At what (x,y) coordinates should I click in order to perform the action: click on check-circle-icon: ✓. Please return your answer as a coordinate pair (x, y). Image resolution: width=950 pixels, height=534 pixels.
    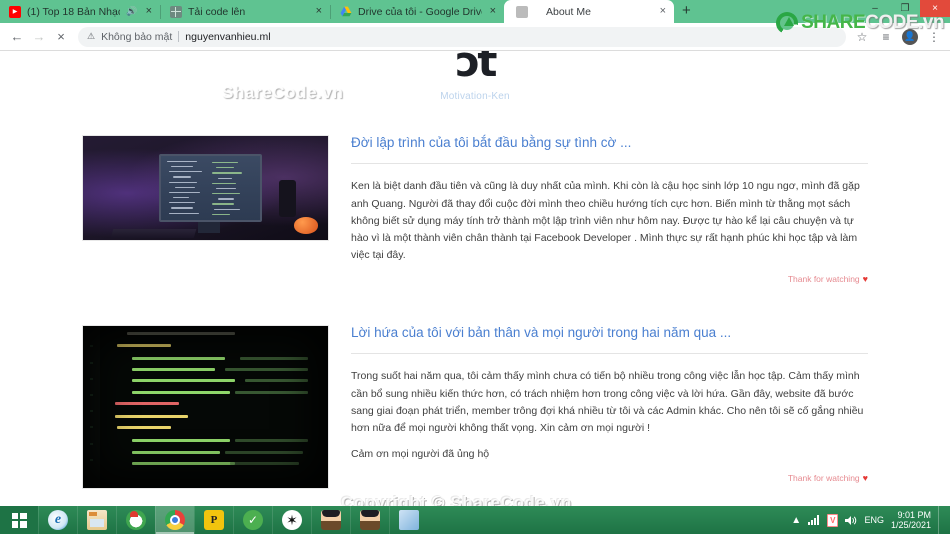
    Looking at the image, I should click on (253, 520).